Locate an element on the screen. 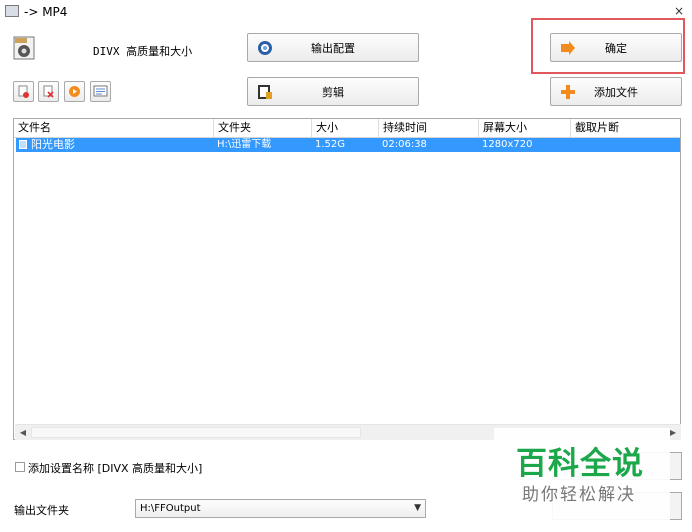 Image resolution: width=692 pixels, height=532 pixels. row-duration: 02:06:38 is located at coordinates (404, 144).